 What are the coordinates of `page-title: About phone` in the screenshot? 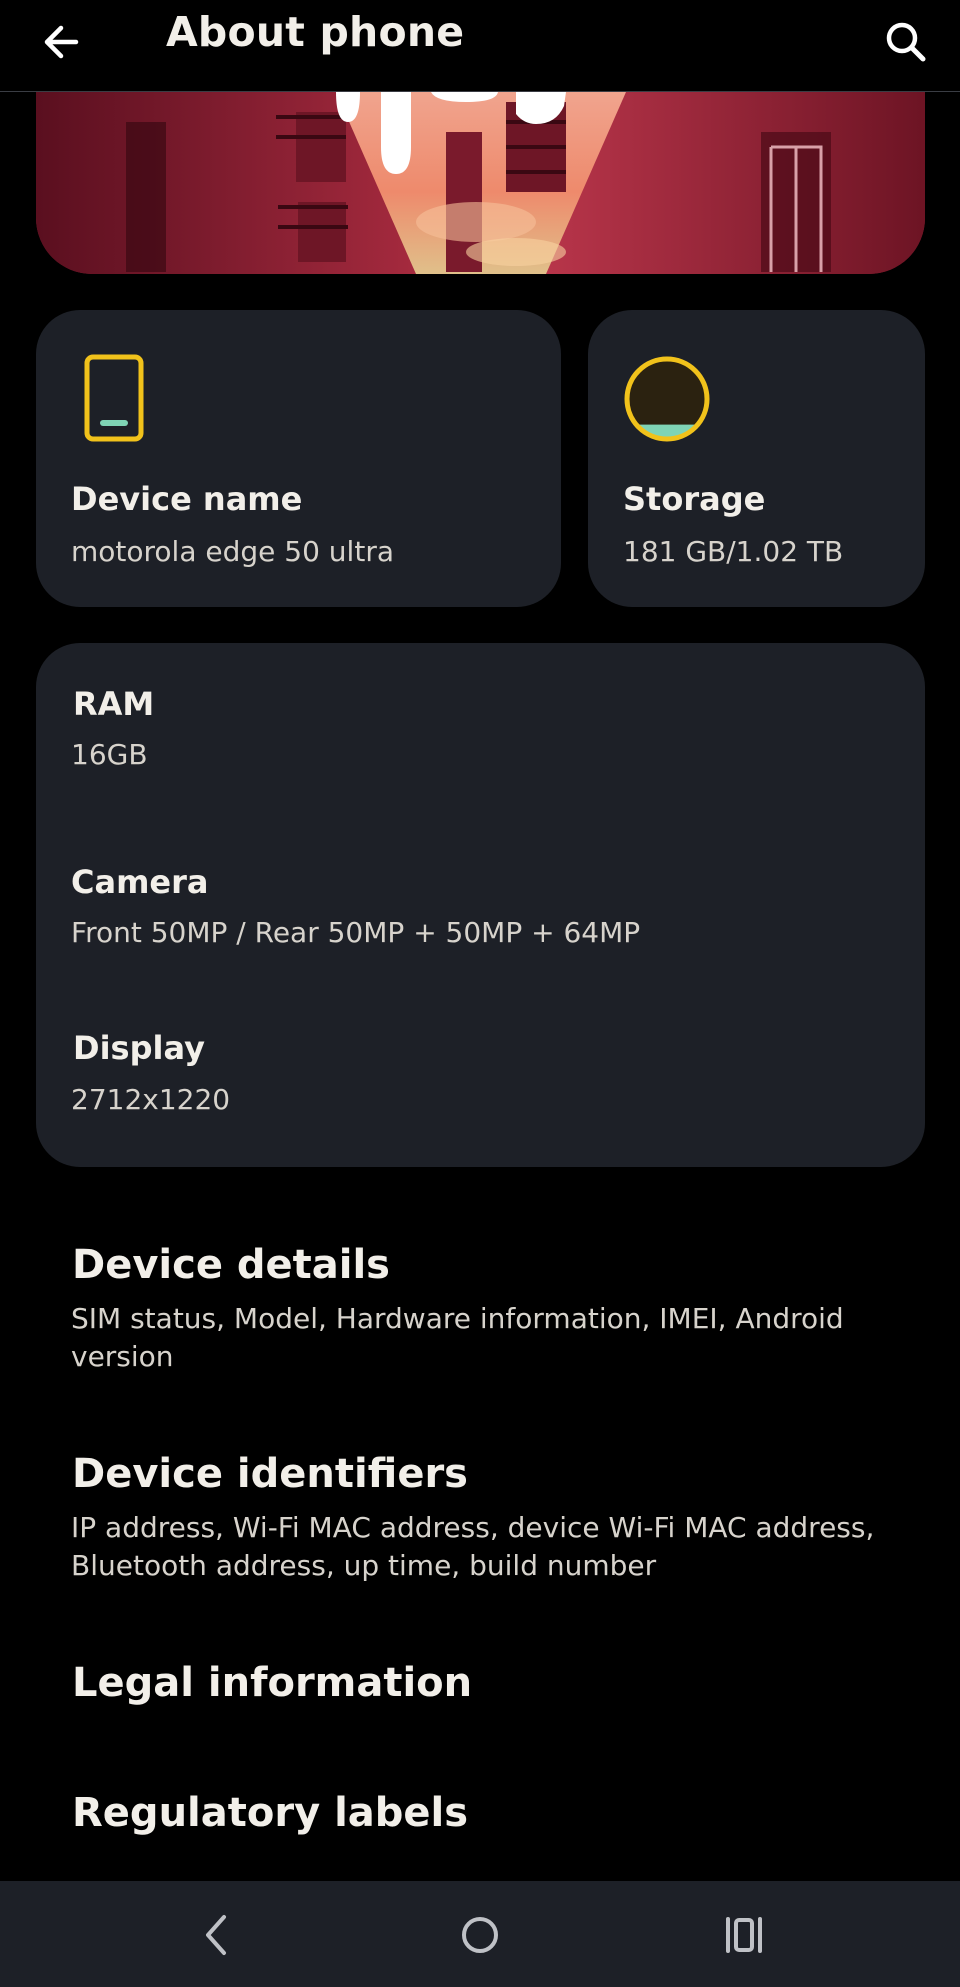 It's located at (315, 32).